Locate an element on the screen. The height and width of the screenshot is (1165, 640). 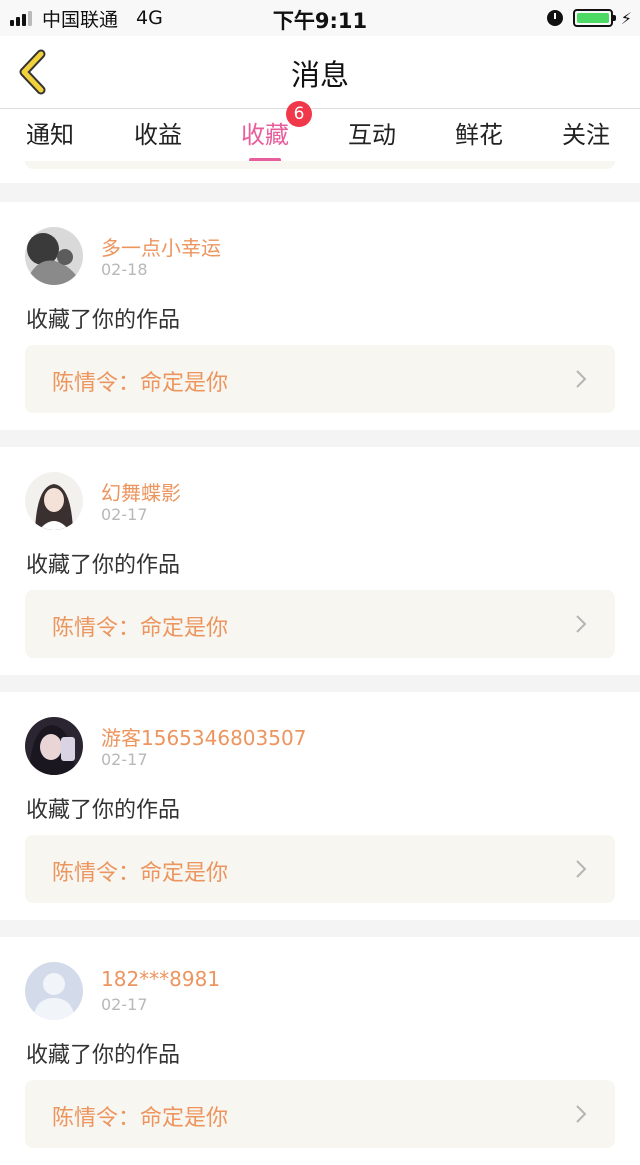
tab-label: 收益 is located at coordinates (158, 135).